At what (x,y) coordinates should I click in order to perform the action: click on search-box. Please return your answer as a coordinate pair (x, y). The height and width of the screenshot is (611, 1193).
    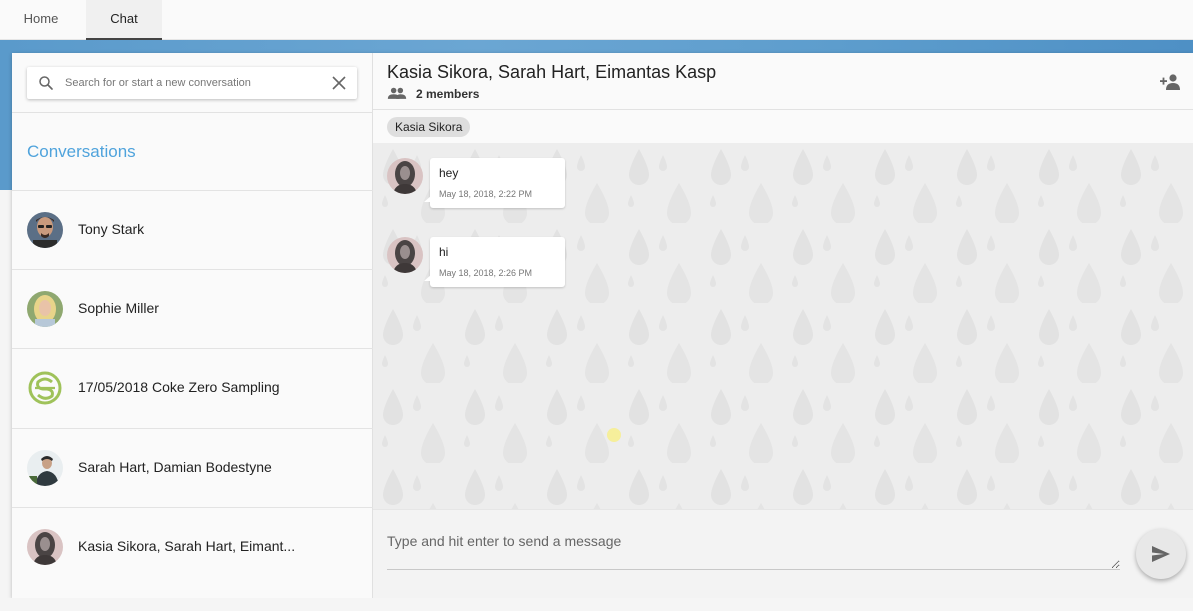
    Looking at the image, I should click on (192, 83).